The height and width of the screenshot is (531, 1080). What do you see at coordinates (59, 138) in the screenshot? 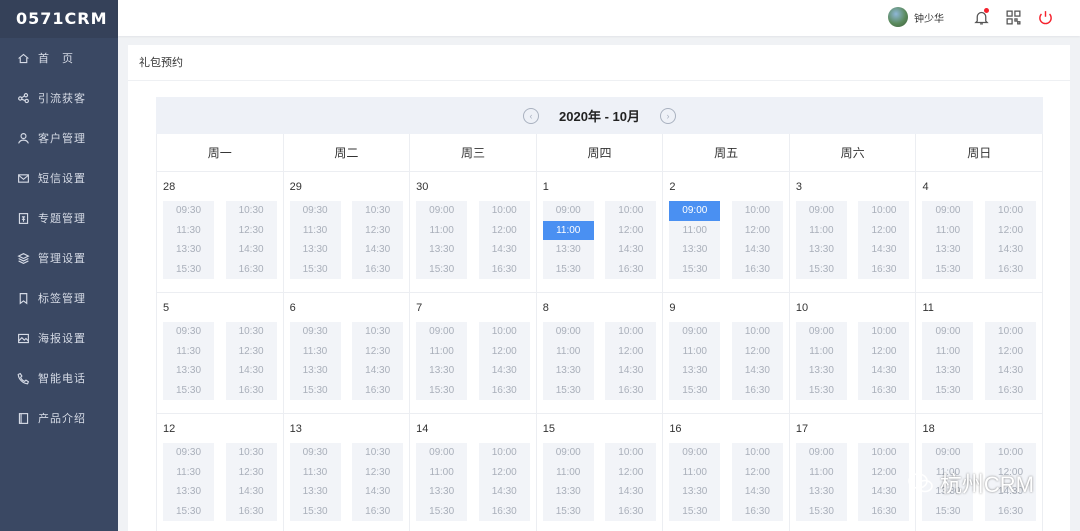
I see `sidebar-item-3: 客户管理` at bounding box center [59, 138].